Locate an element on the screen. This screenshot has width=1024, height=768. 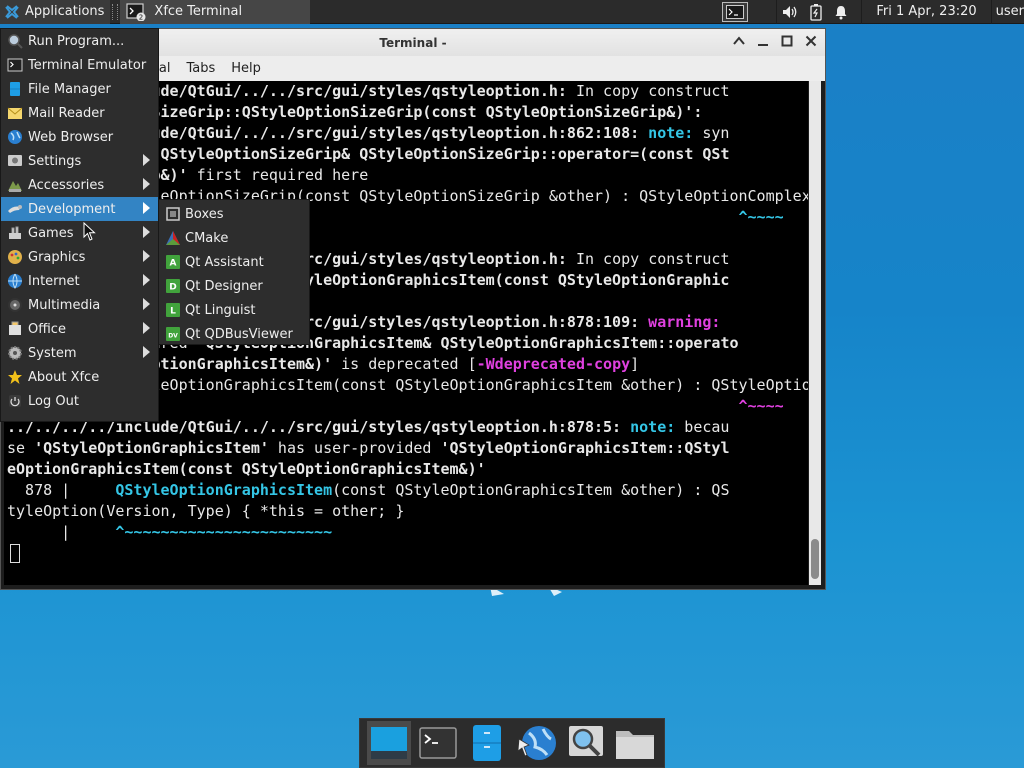
svg-text: A is located at coordinates (173, 264).